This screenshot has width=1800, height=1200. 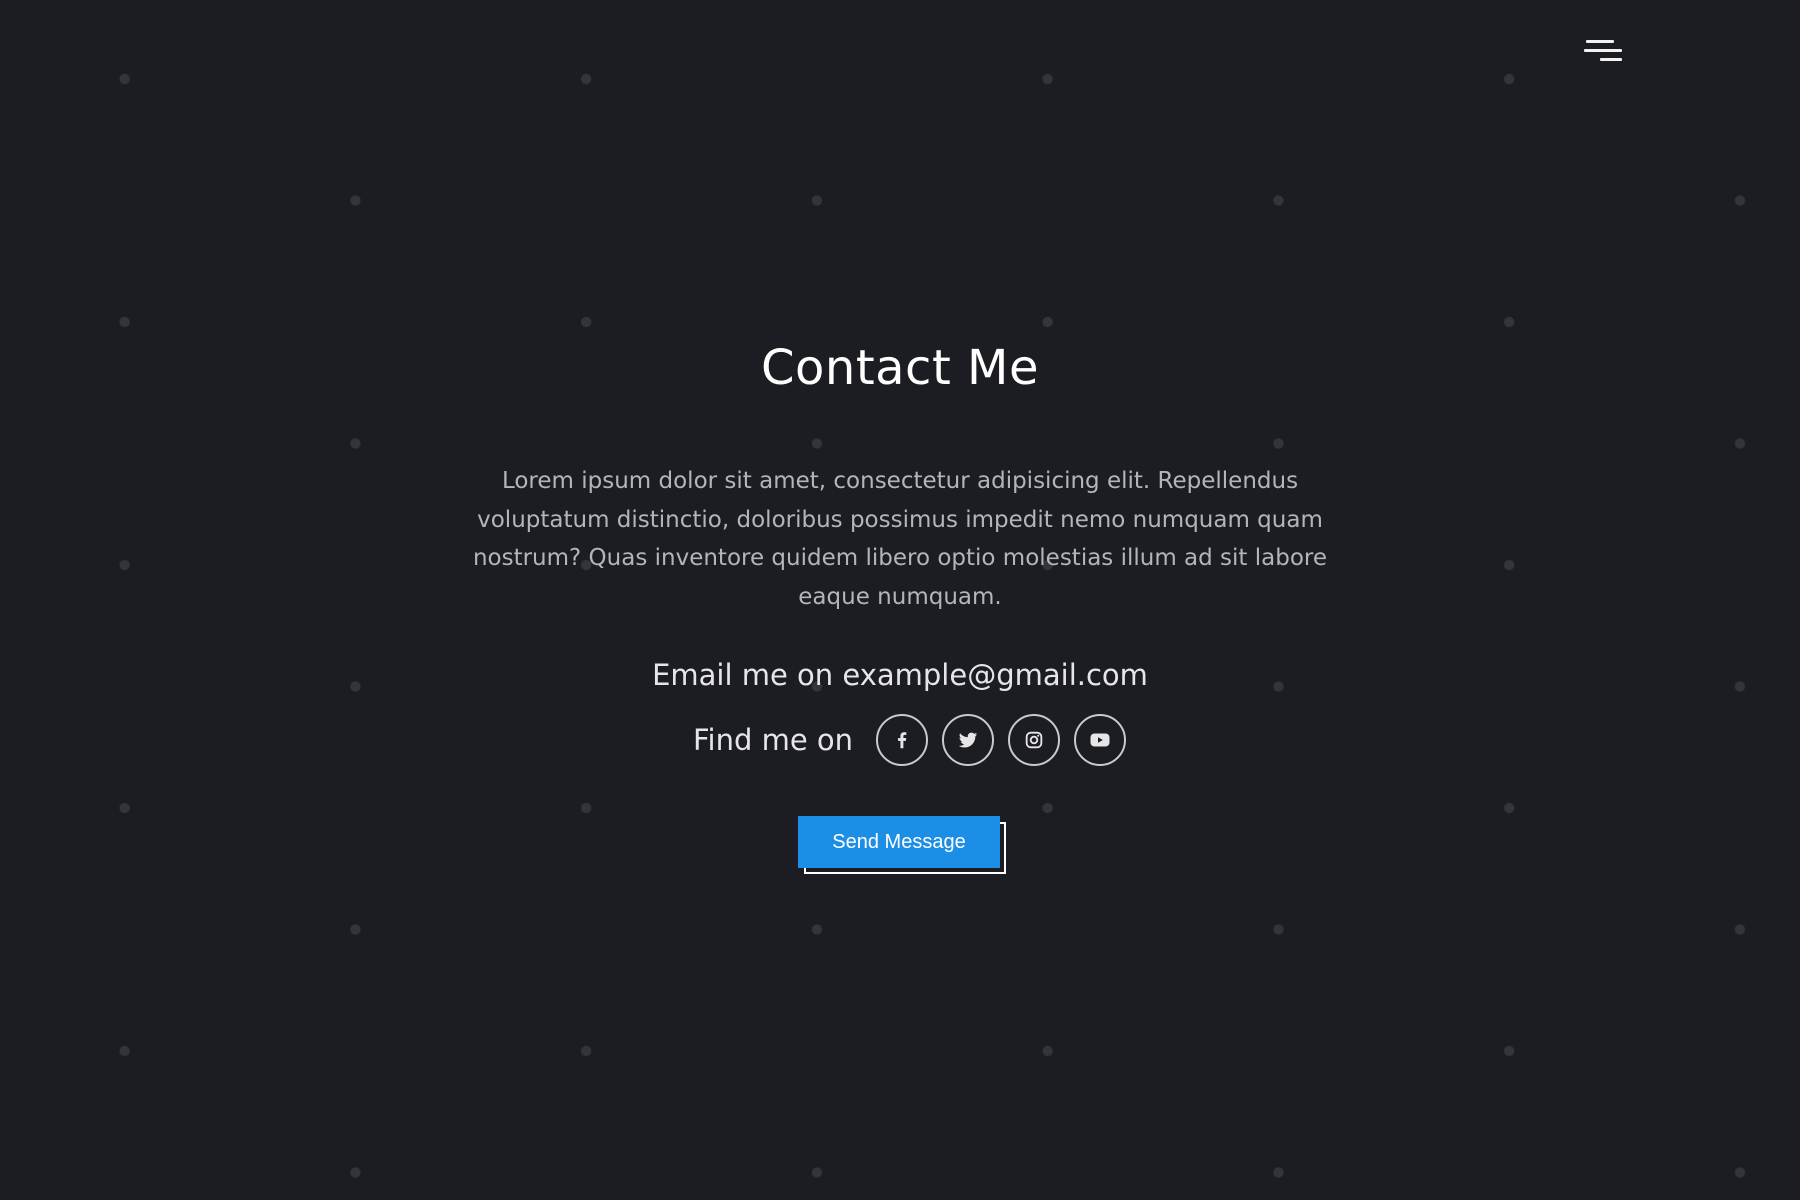 I want to click on hamburger-menu-button, so click(x=1601, y=53).